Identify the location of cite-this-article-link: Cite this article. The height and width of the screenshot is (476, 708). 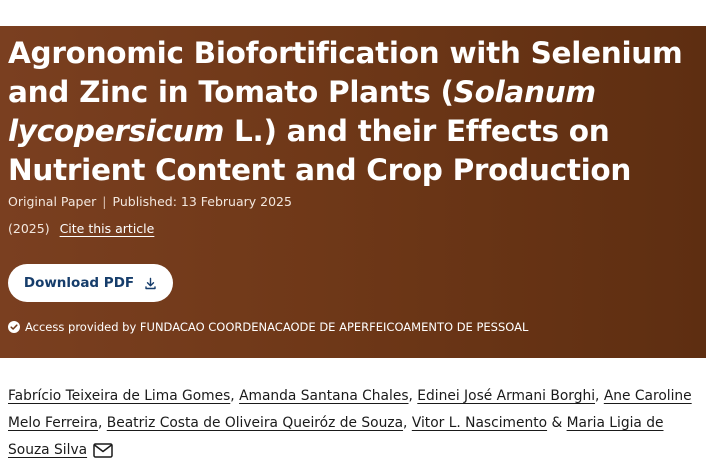
(107, 228).